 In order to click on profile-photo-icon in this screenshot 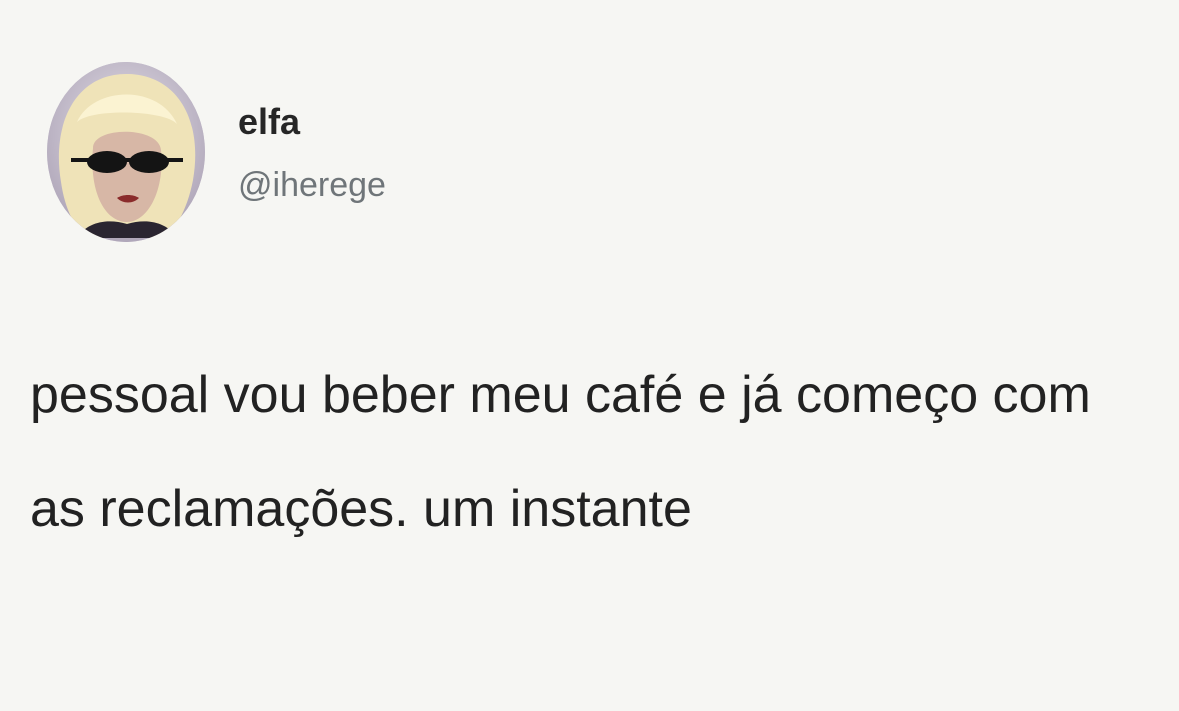, I will do `click(126, 152)`.